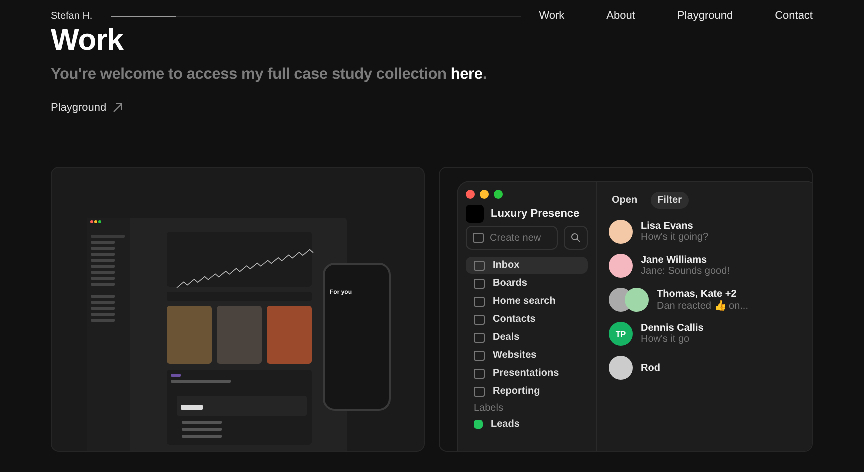 The height and width of the screenshot is (472, 864). Describe the element at coordinates (527, 355) in the screenshot. I see `sidebar-item: Websites` at that location.